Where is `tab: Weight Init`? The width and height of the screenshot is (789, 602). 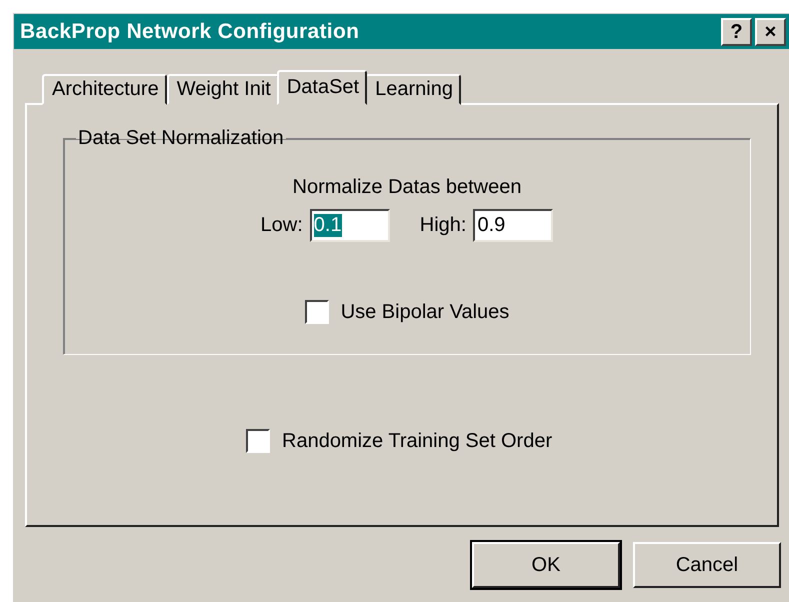
tab: Weight Init is located at coordinates (222, 89).